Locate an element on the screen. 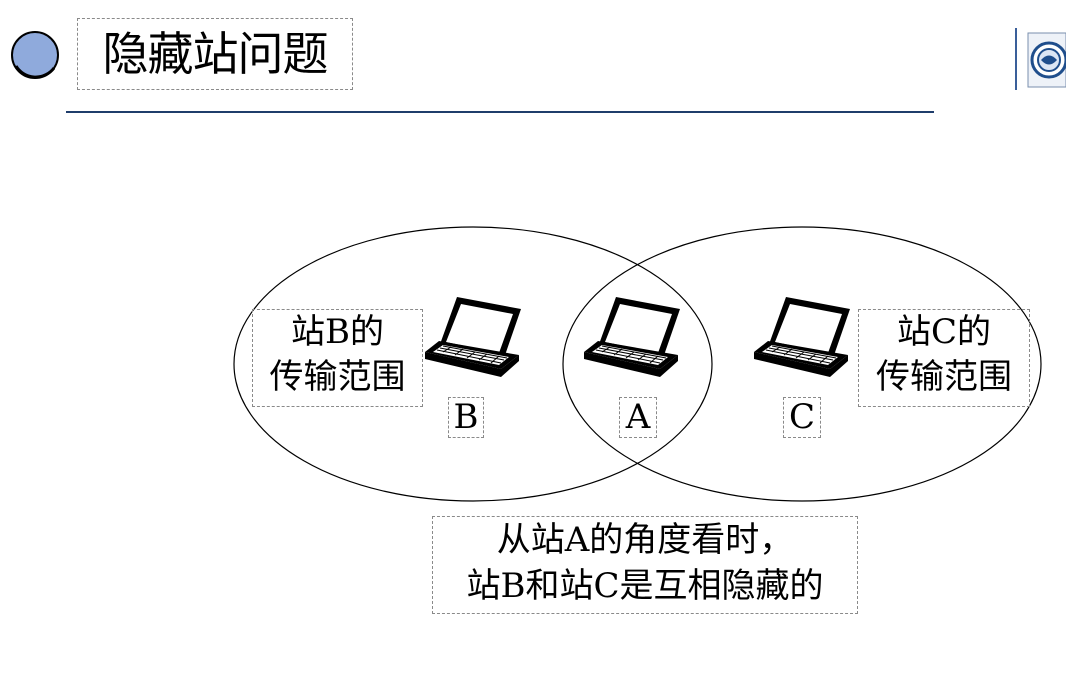  station-b-range-label-line2: 传输范围 is located at coordinates (337, 377).